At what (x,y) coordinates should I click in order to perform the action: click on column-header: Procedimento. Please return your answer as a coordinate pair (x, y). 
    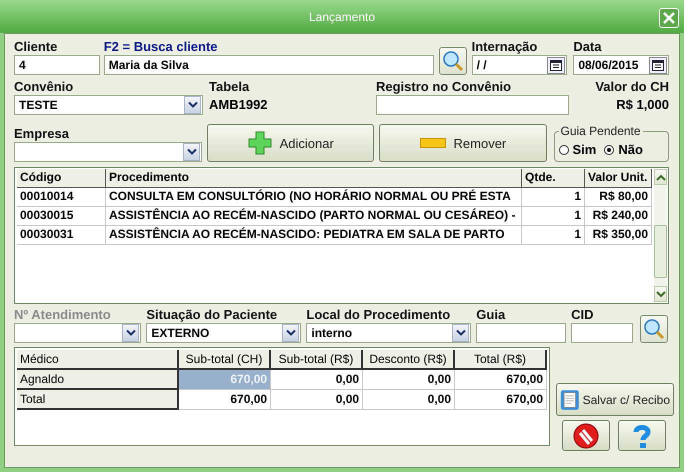
    Looking at the image, I should click on (314, 178).